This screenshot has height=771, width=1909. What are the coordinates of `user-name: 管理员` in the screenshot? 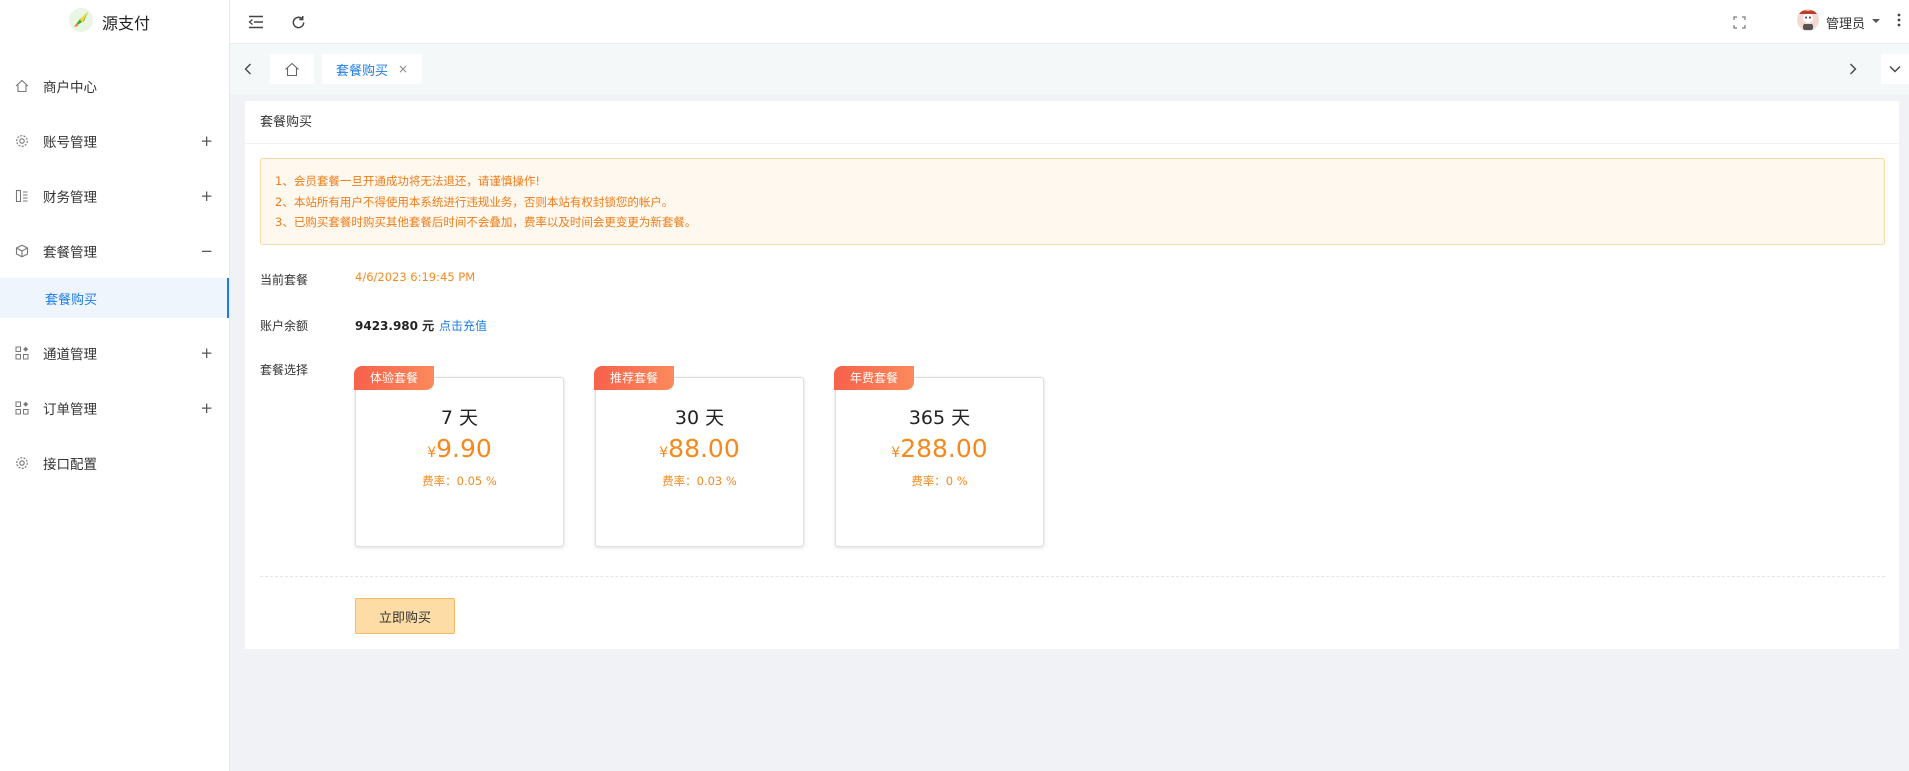 It's located at (1845, 24).